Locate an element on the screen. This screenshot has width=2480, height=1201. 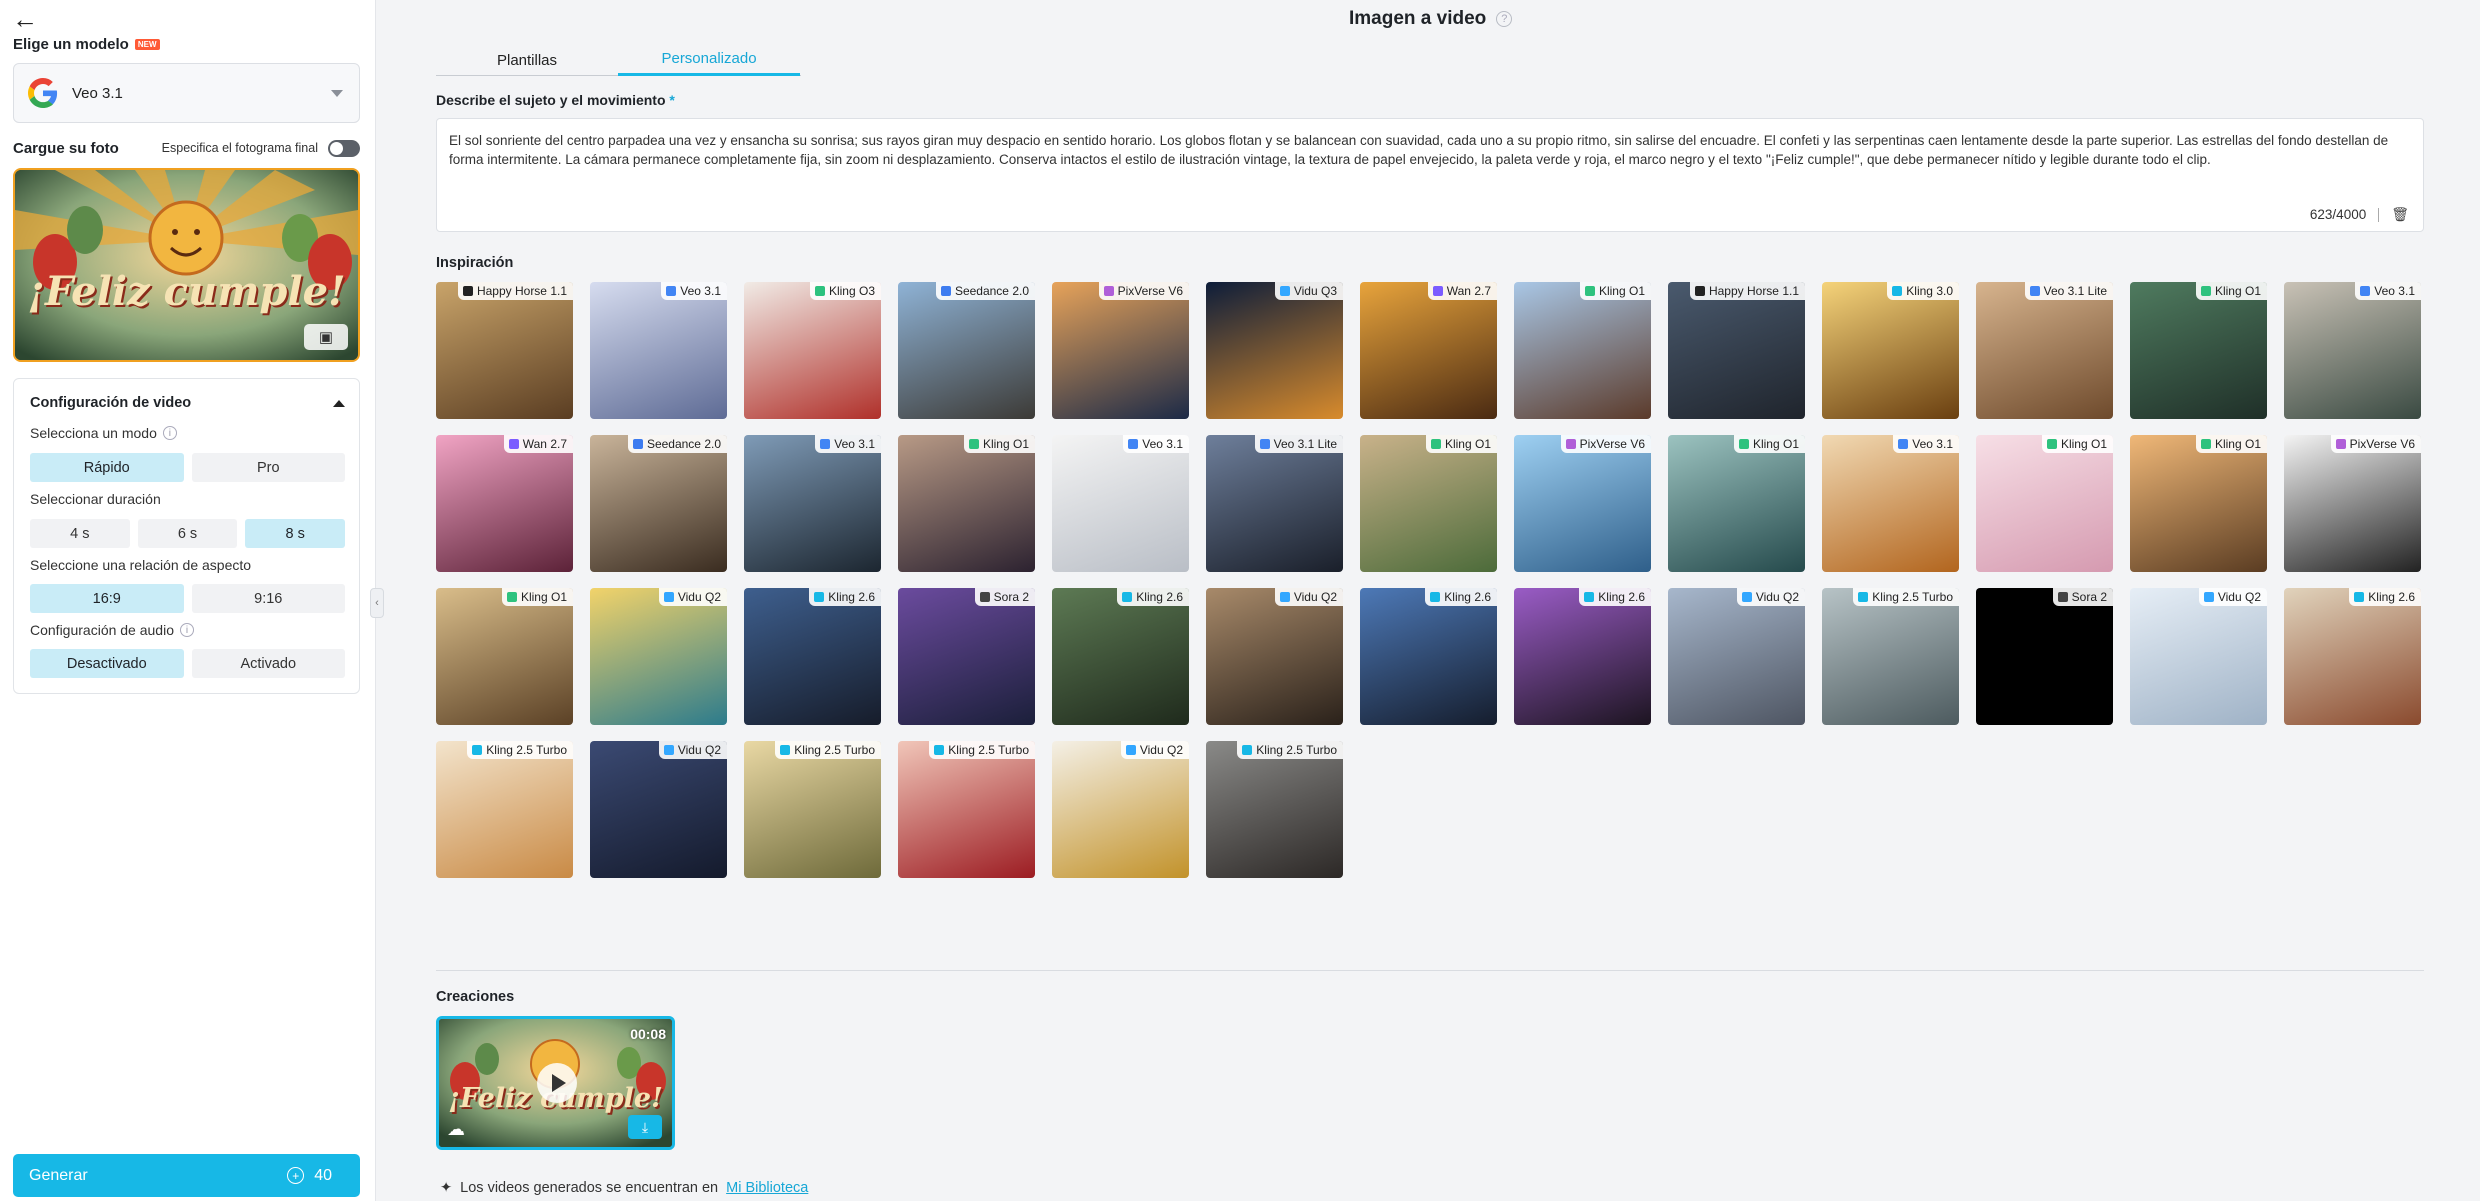
model-tag-label: Wan 2.7 is located at coordinates (544, 444).